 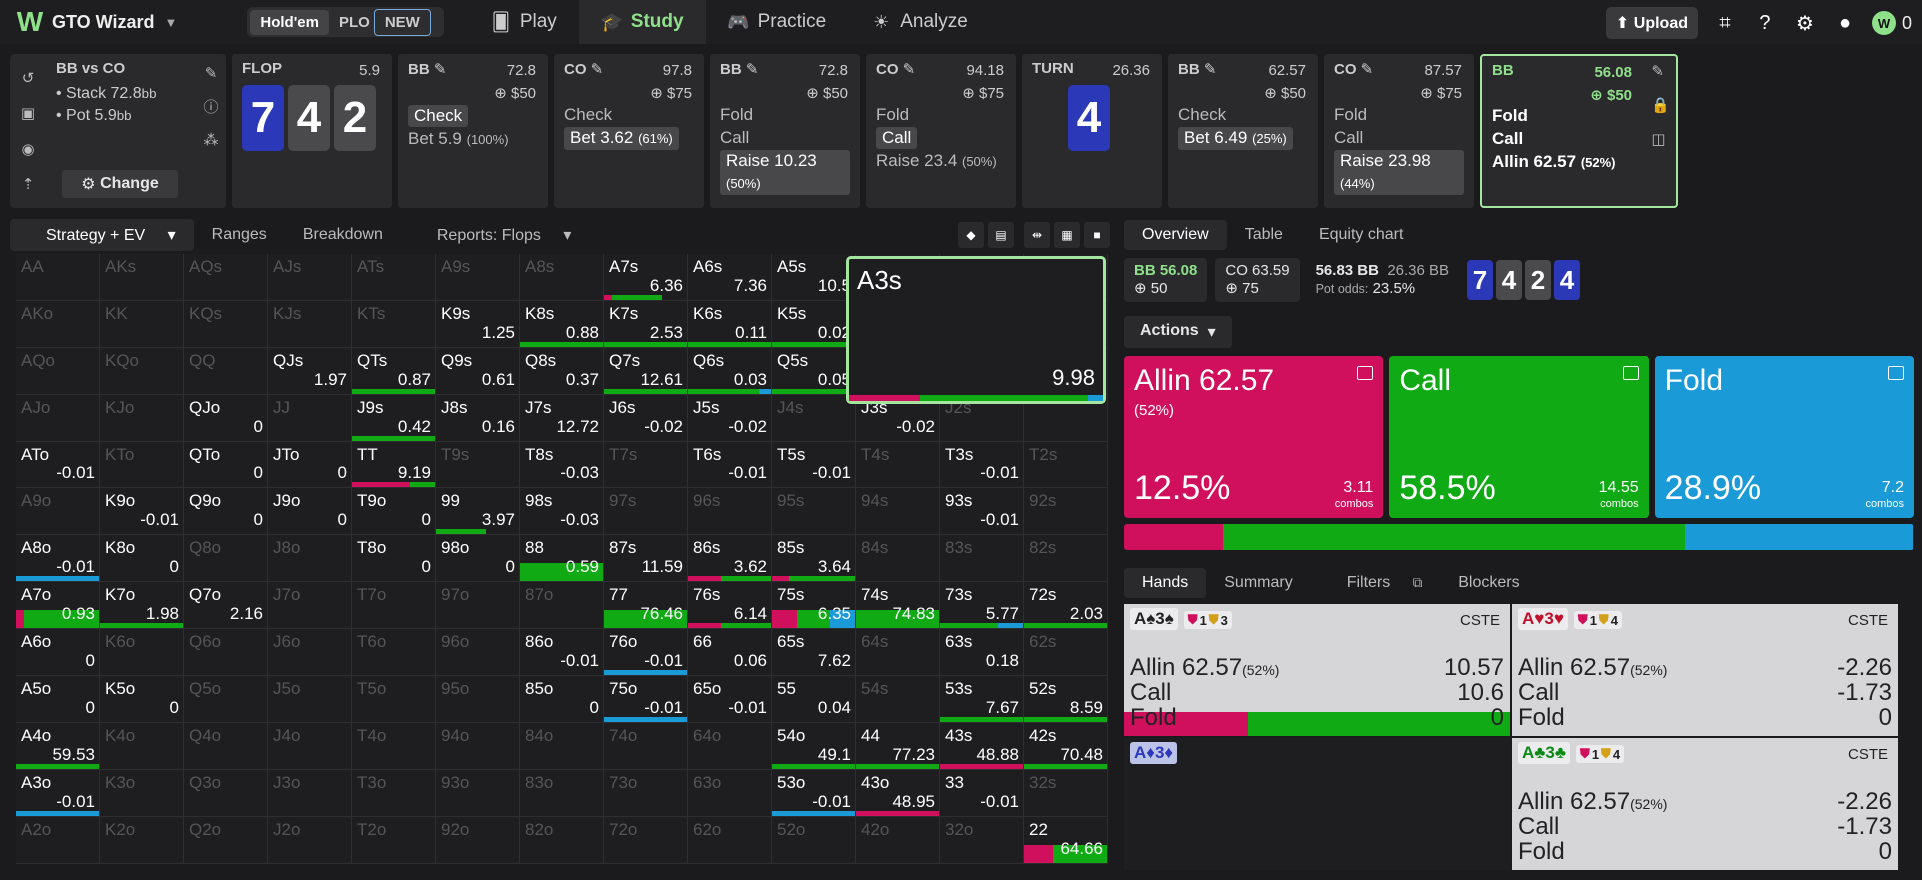 I want to click on tab-blockers: Blockers, so click(x=1488, y=583).